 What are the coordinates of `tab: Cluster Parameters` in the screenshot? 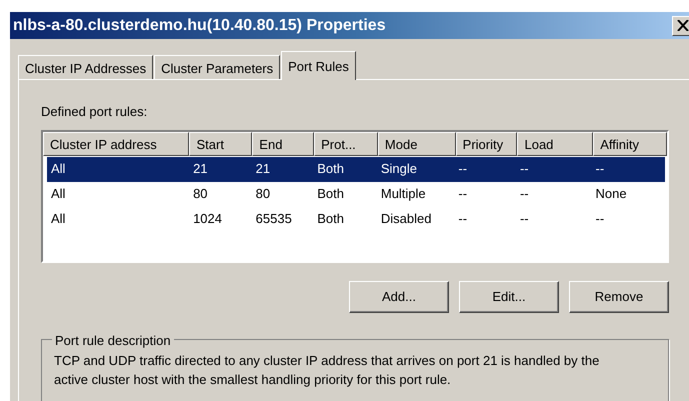 It's located at (217, 67).